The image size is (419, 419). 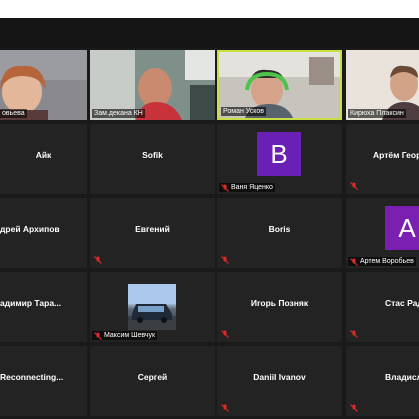 I want to click on participant-video-tile: Кирюха Плаксин, so click(x=382, y=85).